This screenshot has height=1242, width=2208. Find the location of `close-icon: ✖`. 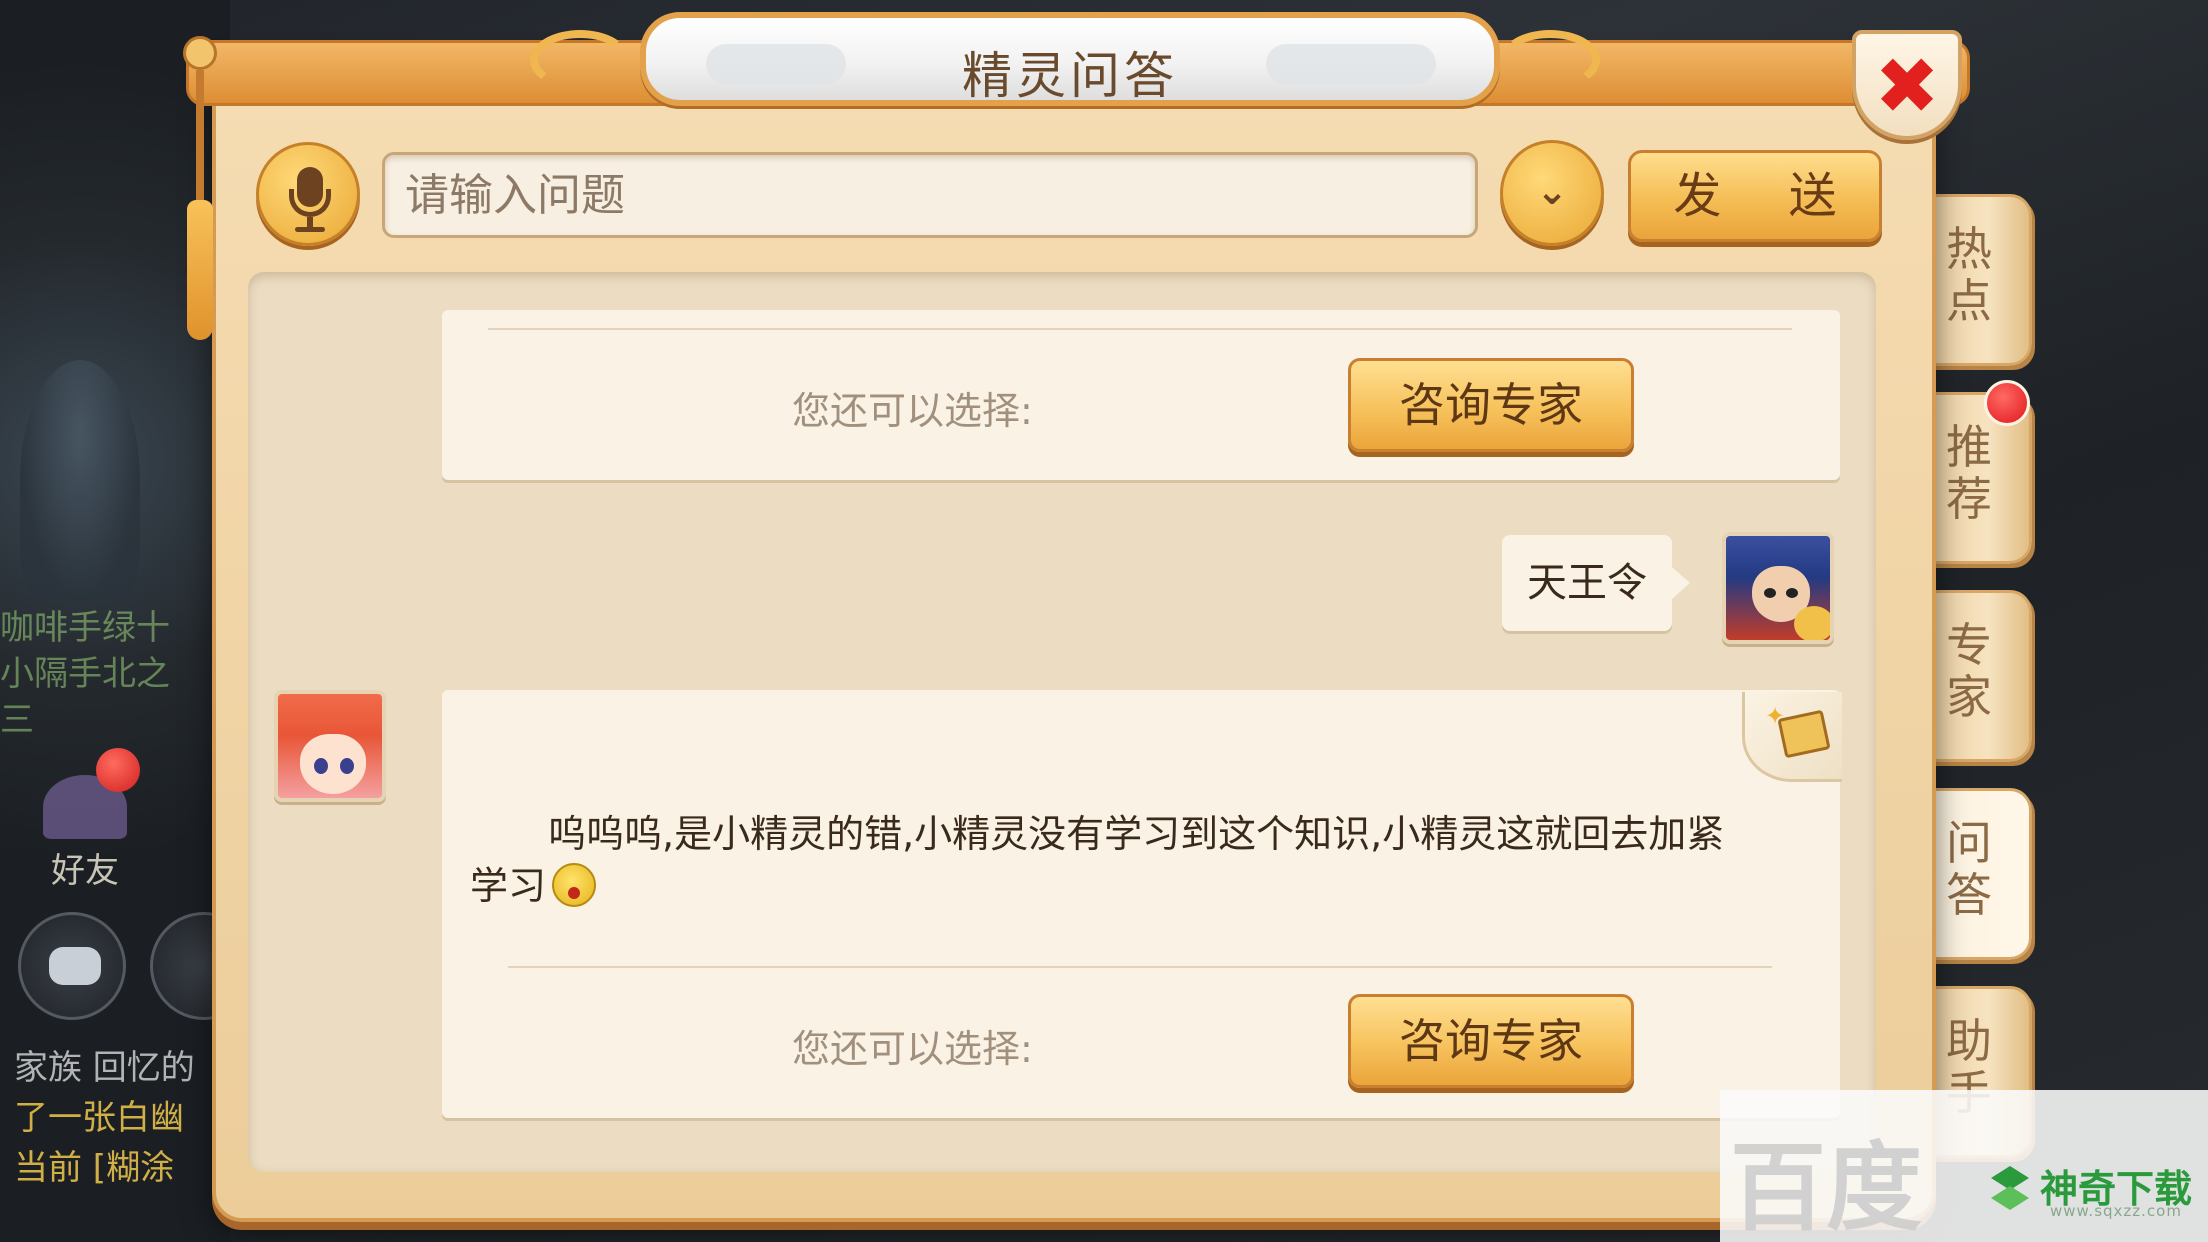

close-icon: ✖ is located at coordinates (1907, 87).